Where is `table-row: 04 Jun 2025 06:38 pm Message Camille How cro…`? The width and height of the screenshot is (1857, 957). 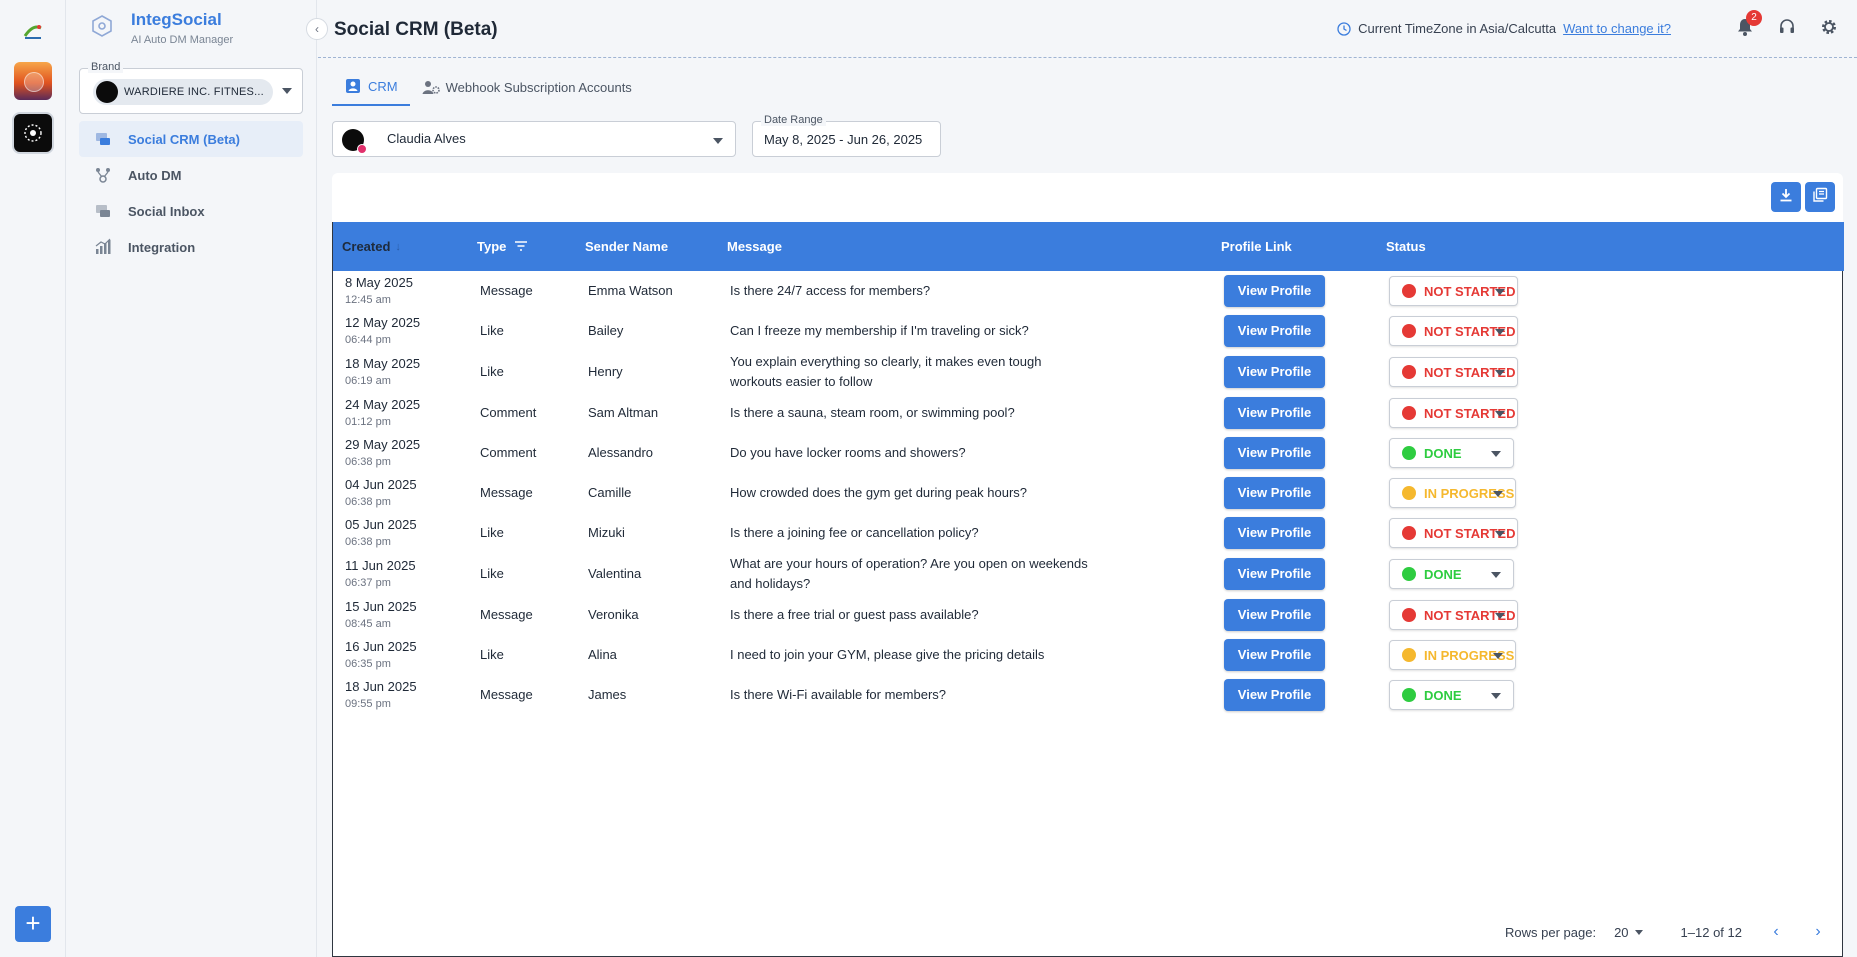
table-row: 04 Jun 2025 06:38 pm Message Camille How cro… is located at coordinates (1088, 493).